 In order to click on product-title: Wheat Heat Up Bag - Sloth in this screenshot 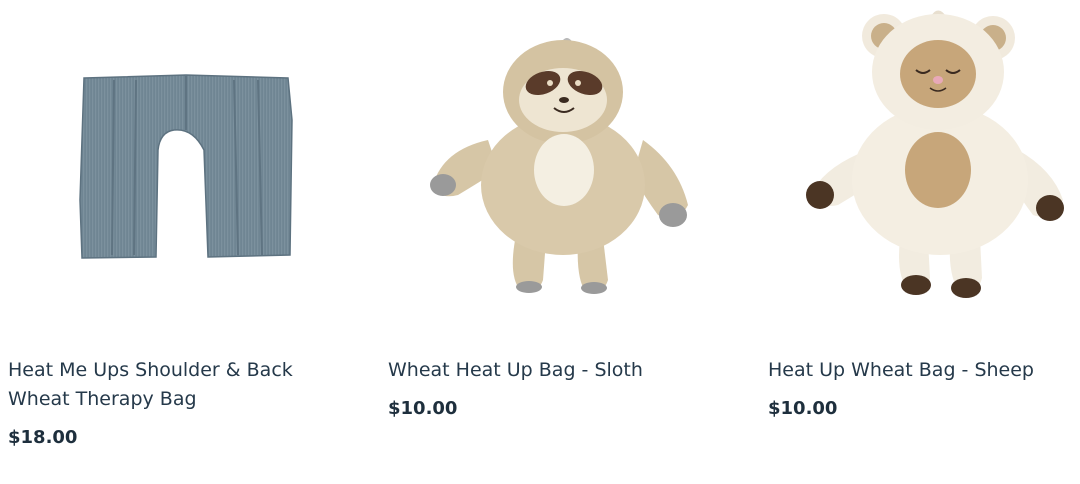, I will do `click(563, 370)`.